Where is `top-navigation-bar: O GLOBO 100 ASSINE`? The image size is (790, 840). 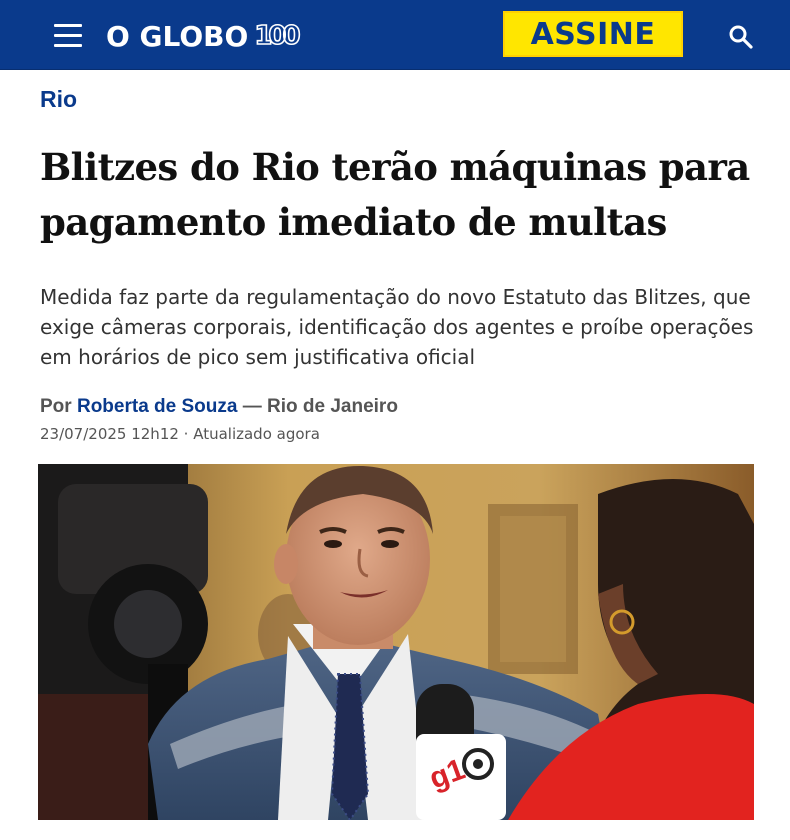 top-navigation-bar: O GLOBO 100 ASSINE is located at coordinates (395, 35).